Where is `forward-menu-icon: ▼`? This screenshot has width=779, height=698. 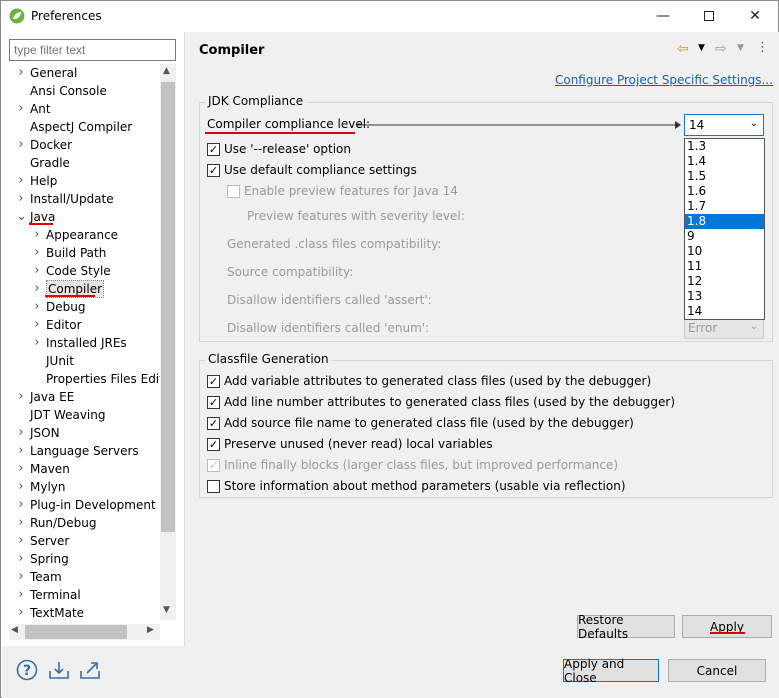 forward-menu-icon: ▼ is located at coordinates (740, 48).